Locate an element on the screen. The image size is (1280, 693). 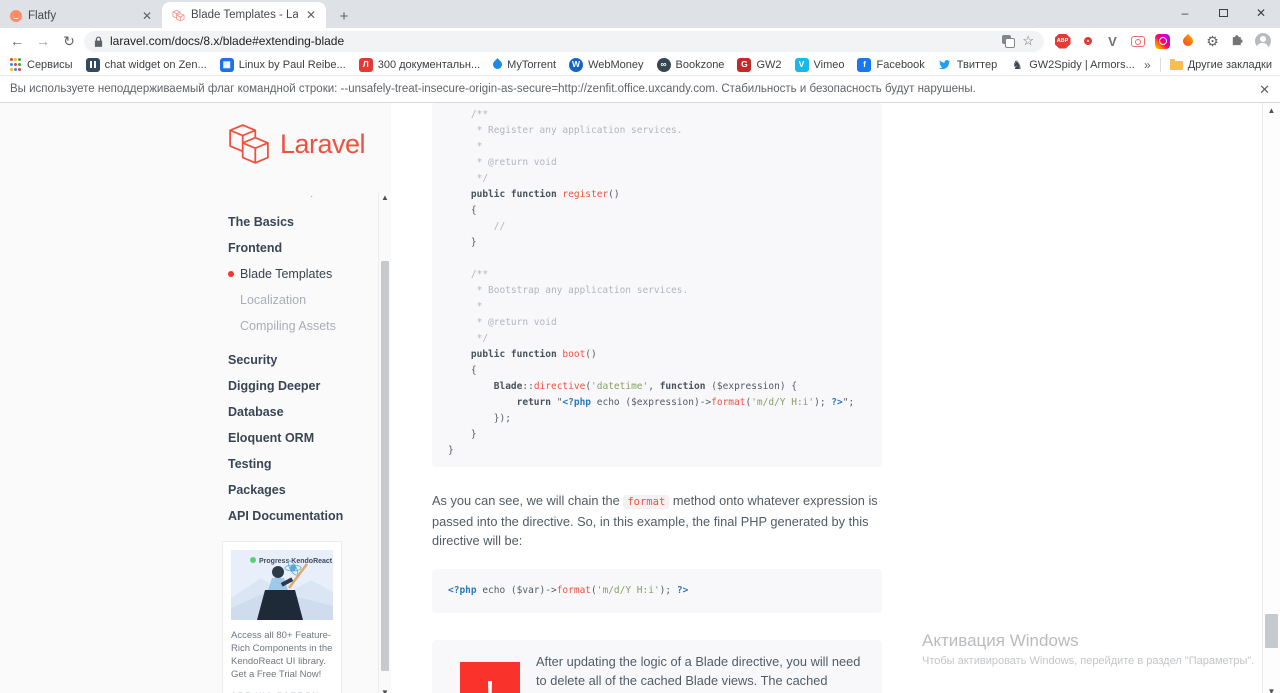
bookmarks-separator is located at coordinates (1160, 64).